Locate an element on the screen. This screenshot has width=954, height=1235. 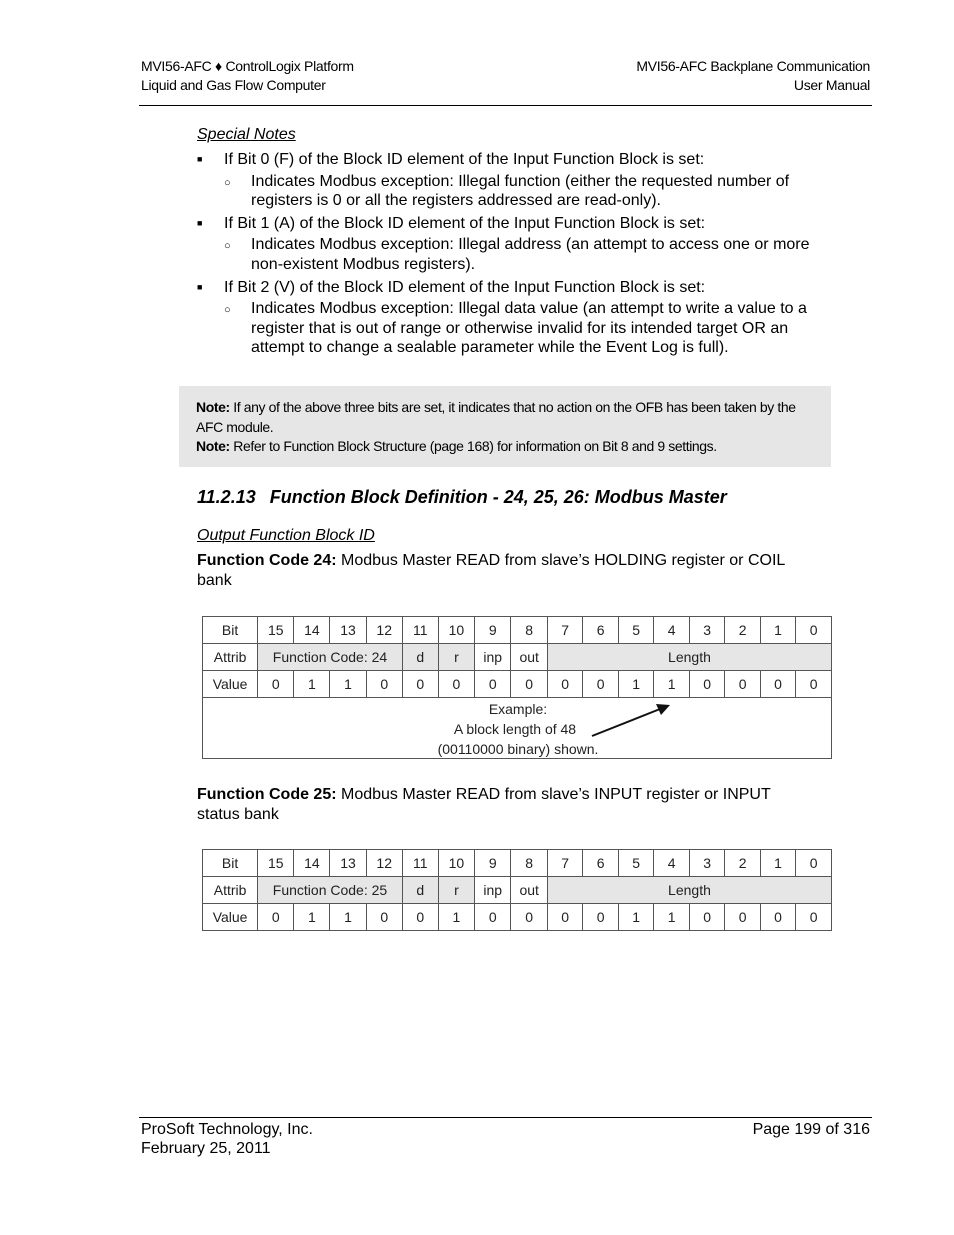
header-chapter: MVI56-AFC Backplane Communication is located at coordinates (753, 66).